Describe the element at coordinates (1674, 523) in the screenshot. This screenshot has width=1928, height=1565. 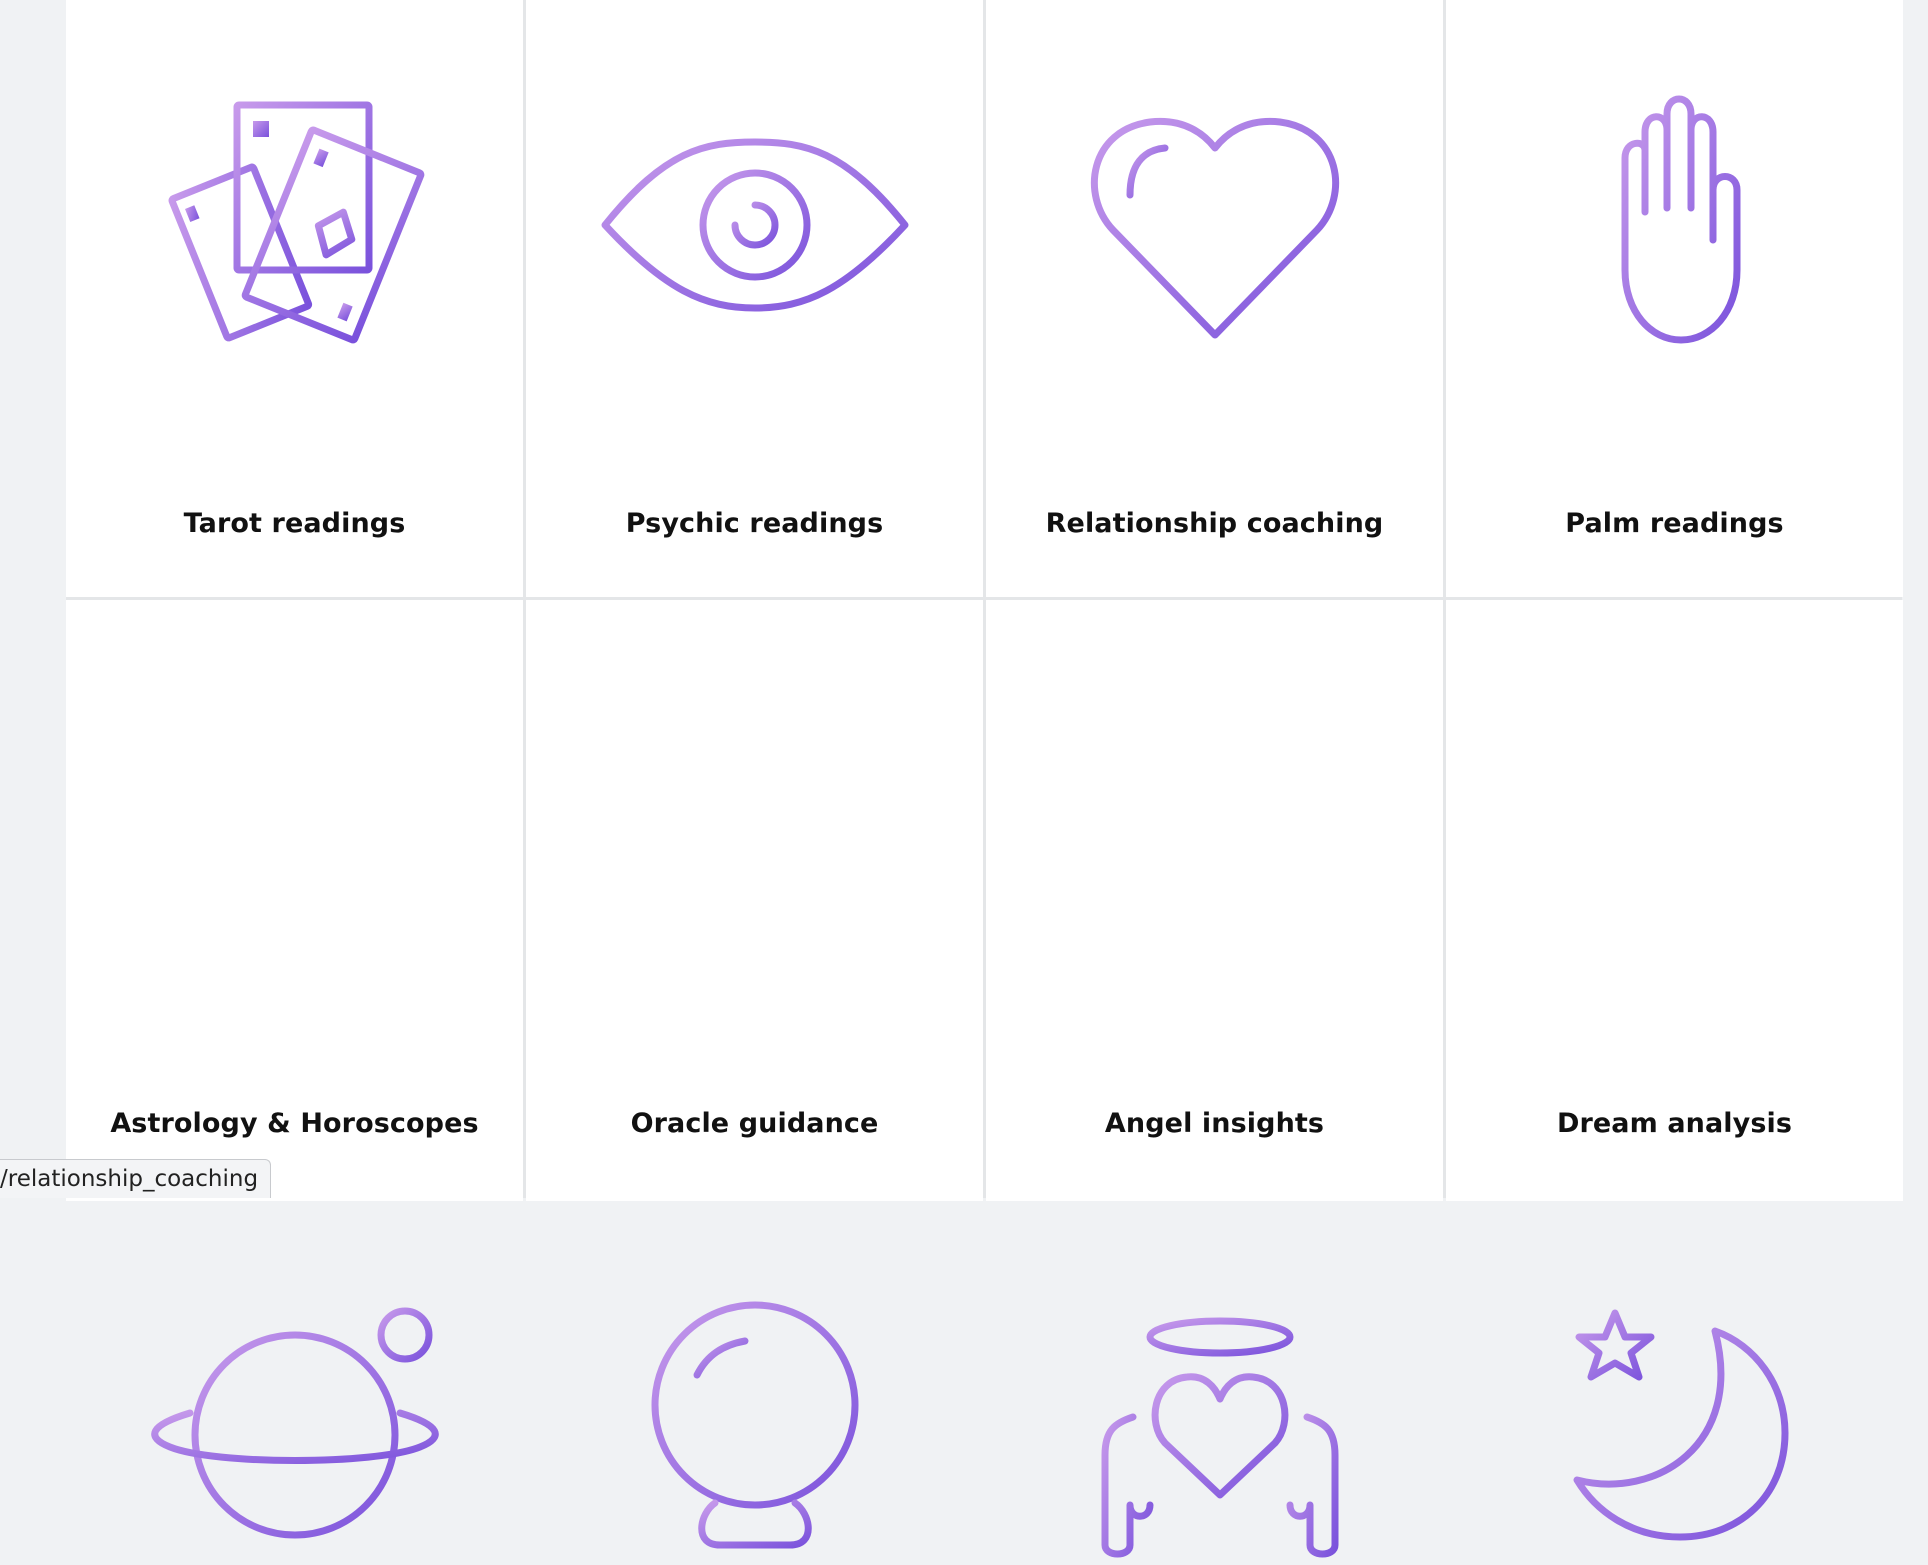
I see `service-label: Palm readings` at that location.